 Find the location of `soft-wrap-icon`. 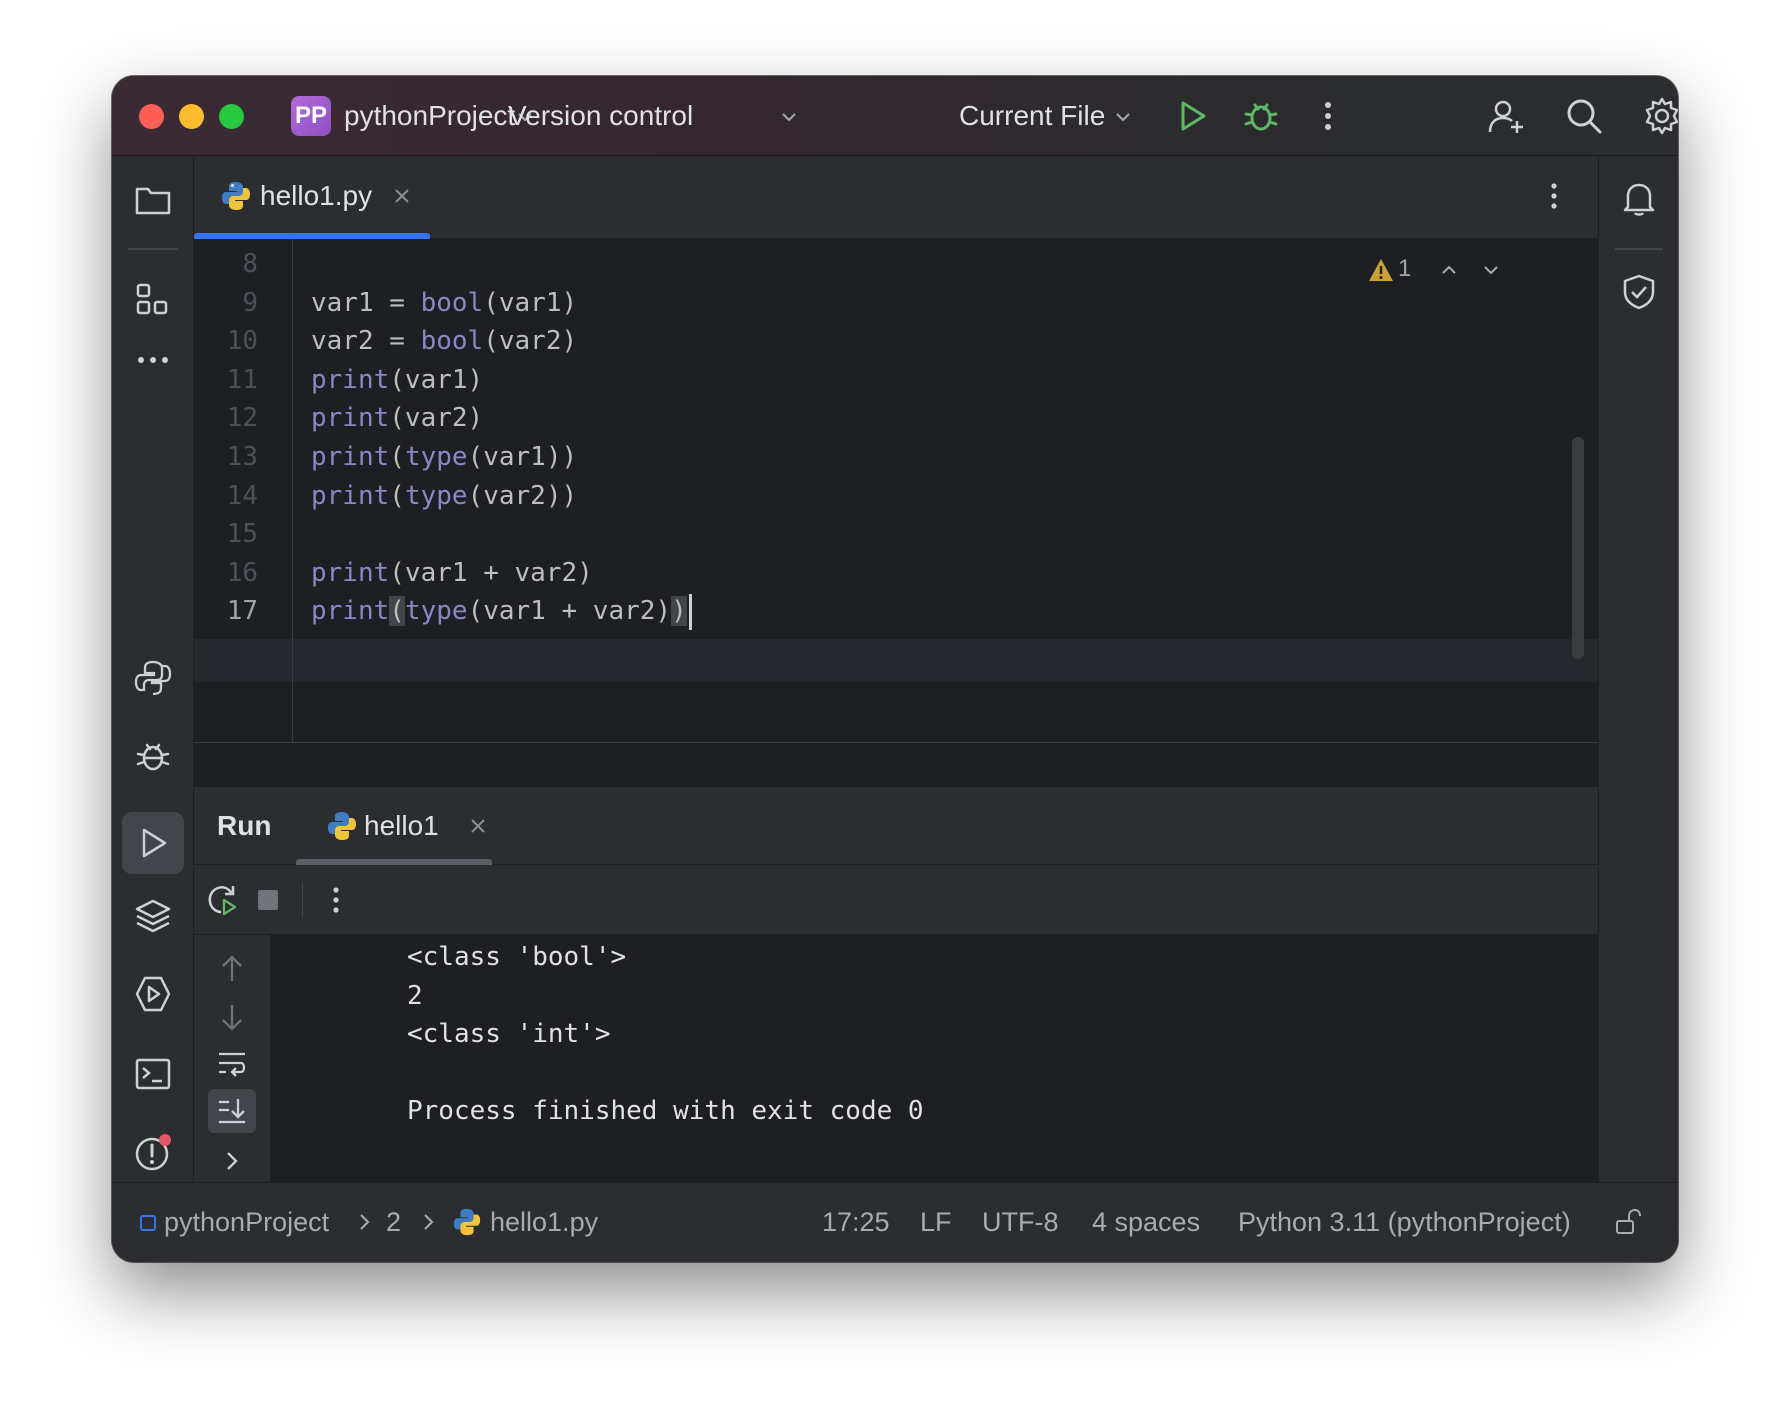

soft-wrap-icon is located at coordinates (232, 1063).